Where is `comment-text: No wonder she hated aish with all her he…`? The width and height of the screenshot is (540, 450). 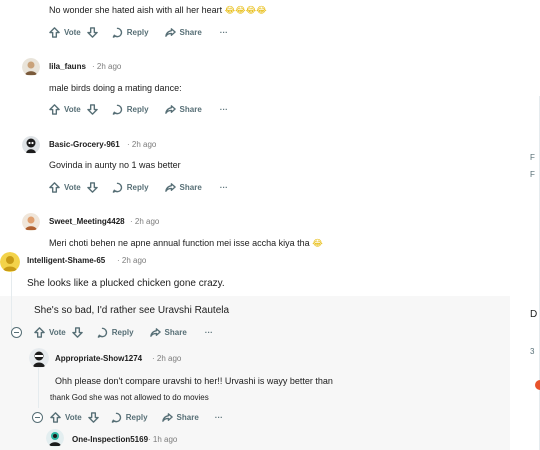 comment-text: No wonder she hated aish with all her he… is located at coordinates (158, 10).